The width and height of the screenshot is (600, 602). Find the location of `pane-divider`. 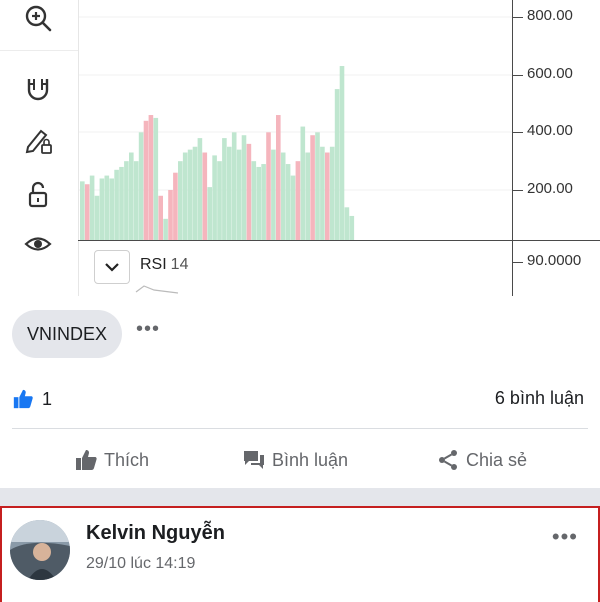

pane-divider is located at coordinates (339, 240).